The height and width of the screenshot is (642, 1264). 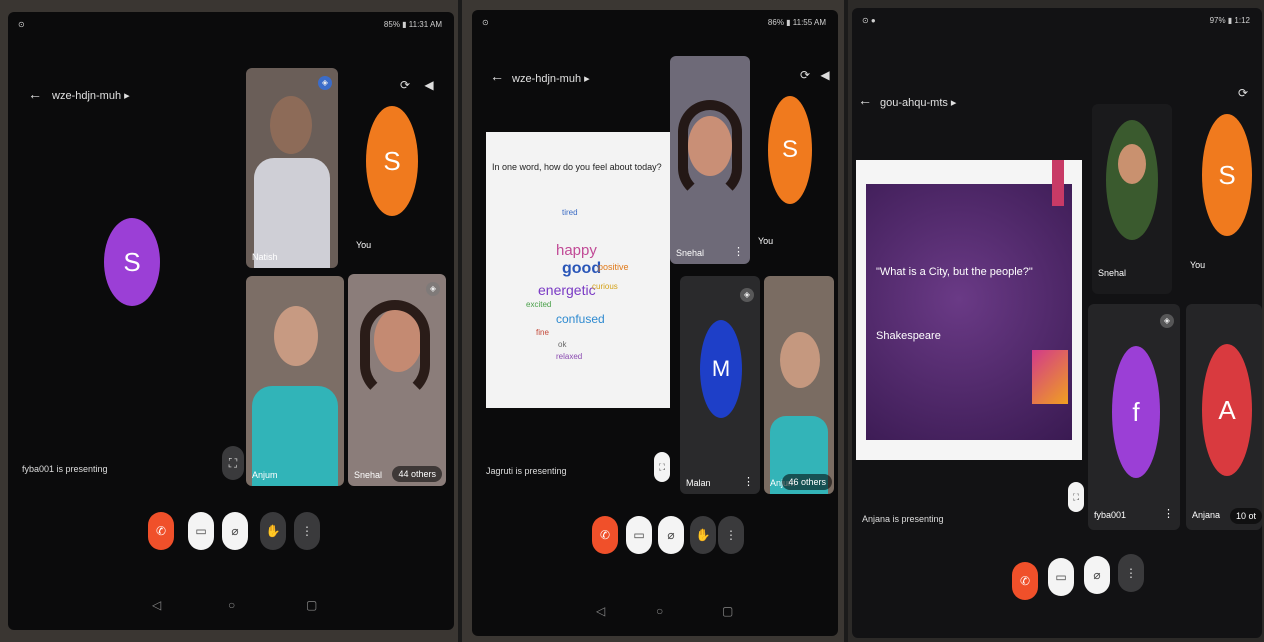 What do you see at coordinates (265, 257) in the screenshot?
I see `participant-name: Natish` at bounding box center [265, 257].